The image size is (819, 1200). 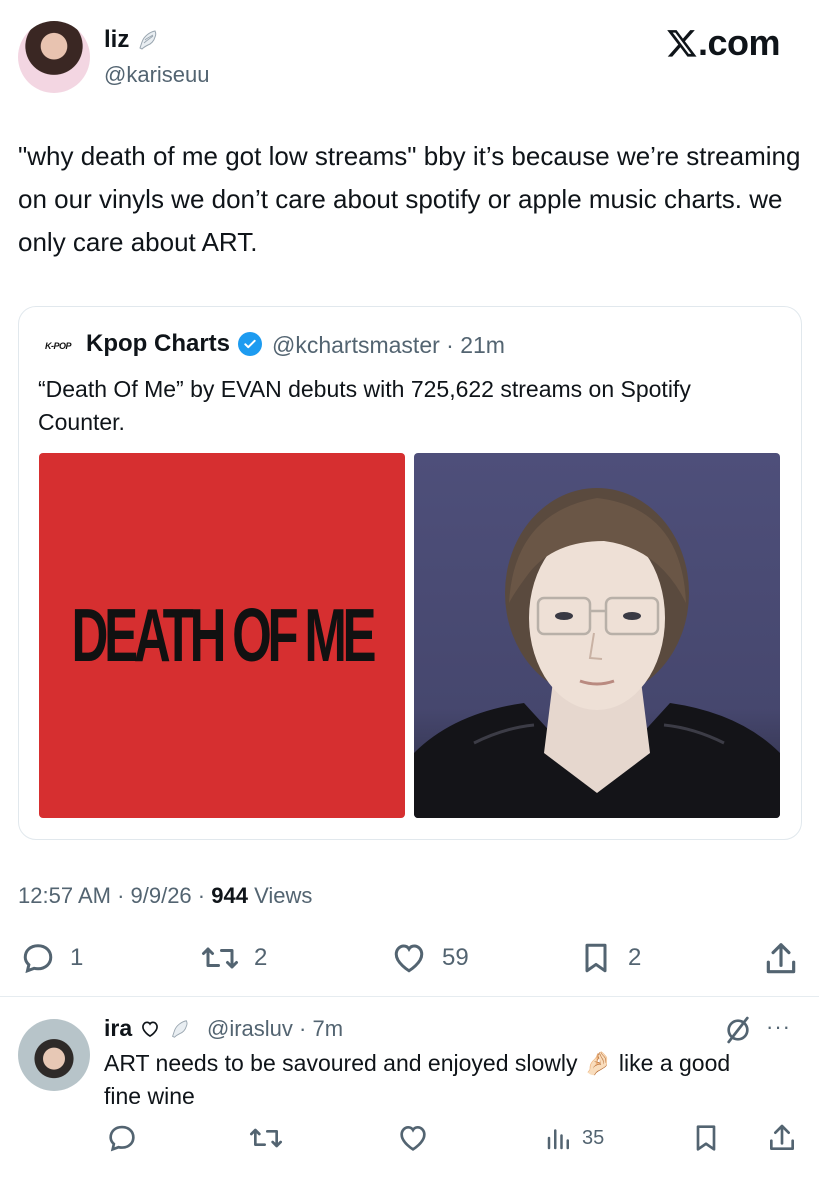 What do you see at coordinates (77, 957) in the screenshot?
I see `reply-count: 1` at bounding box center [77, 957].